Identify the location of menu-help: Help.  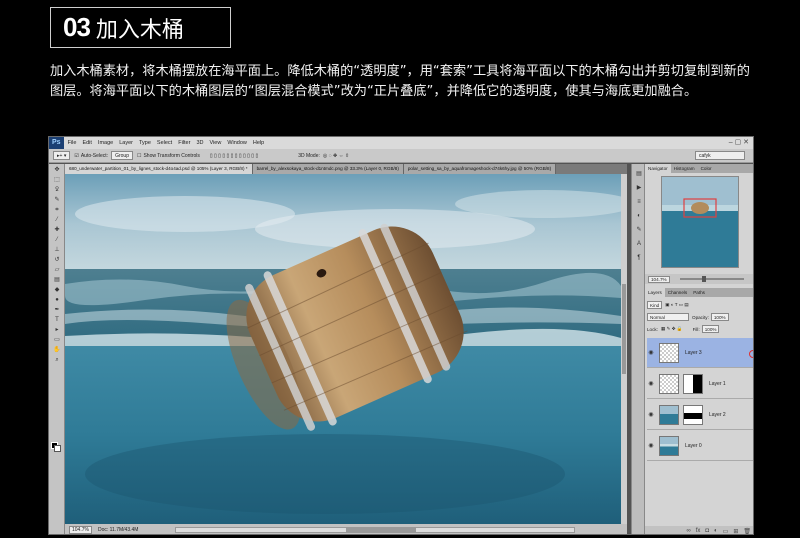
(258, 143).